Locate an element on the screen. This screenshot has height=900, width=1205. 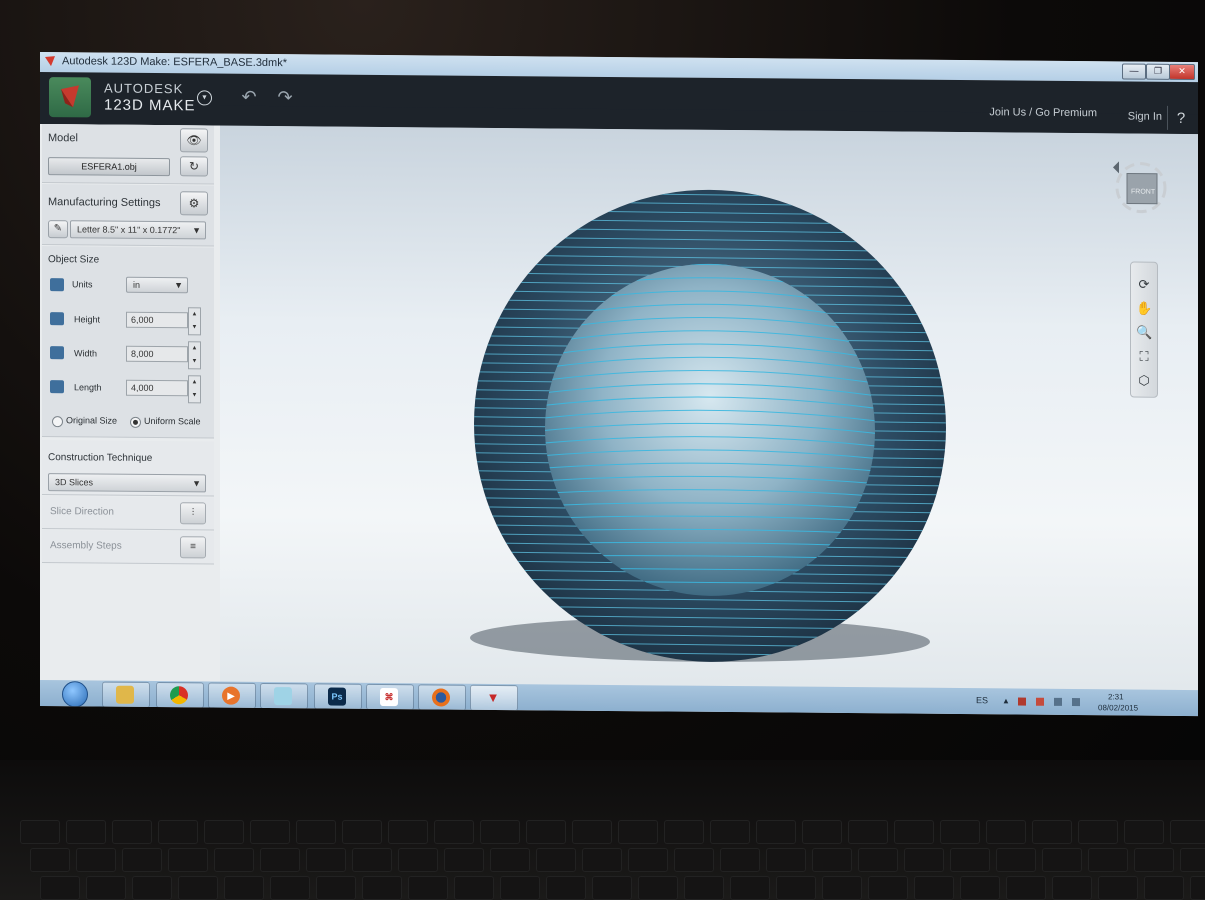
join-premium-link: Join Us / Go Premium is located at coordinates (1043, 112).